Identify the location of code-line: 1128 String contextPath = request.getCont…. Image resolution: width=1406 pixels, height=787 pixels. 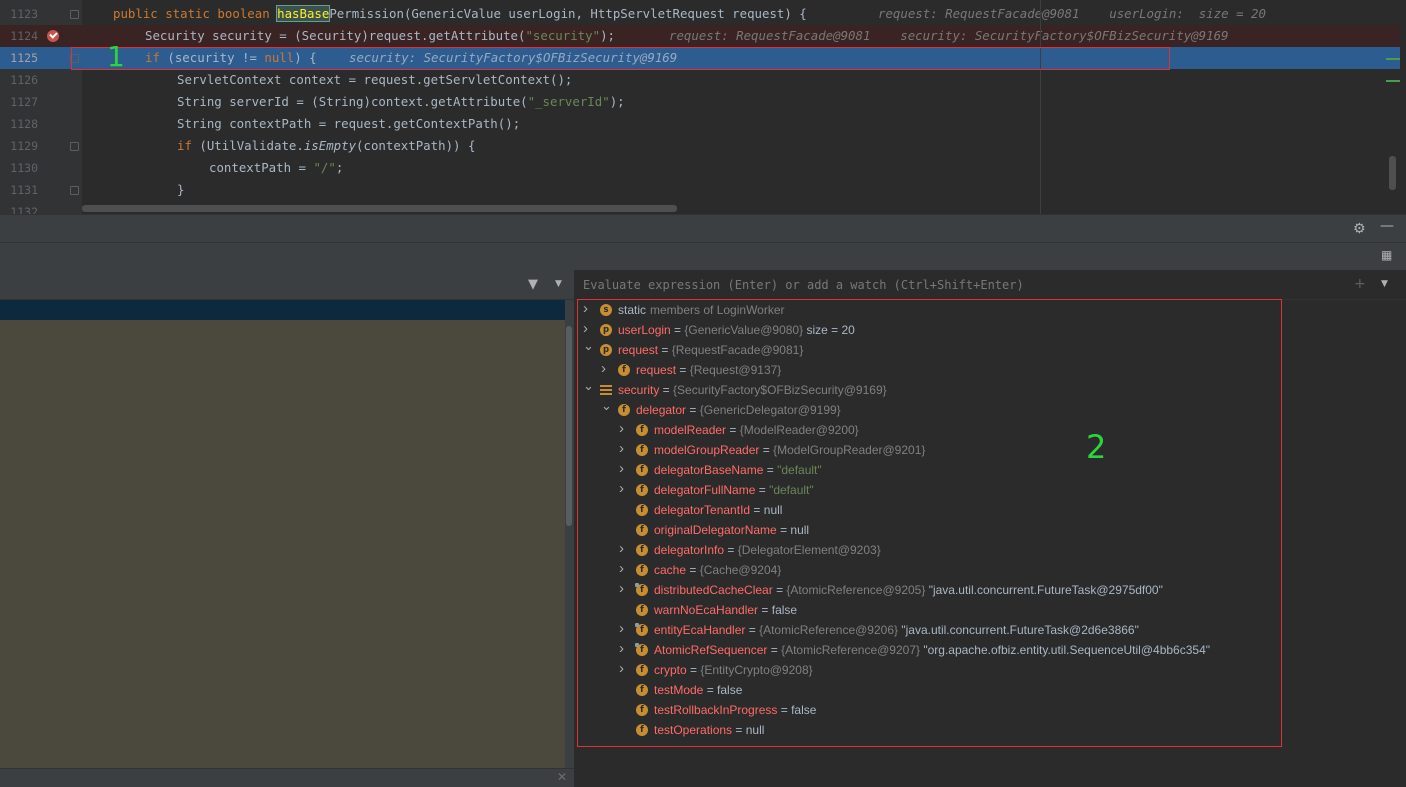
(700, 124).